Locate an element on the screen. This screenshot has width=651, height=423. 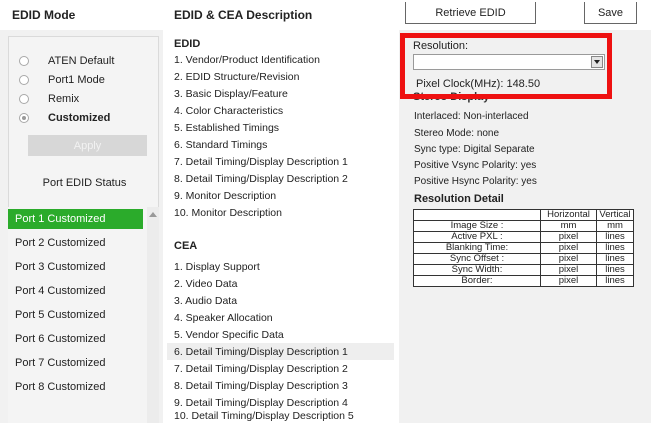
scroll-up-arrow-icon is located at coordinates (153, 214).